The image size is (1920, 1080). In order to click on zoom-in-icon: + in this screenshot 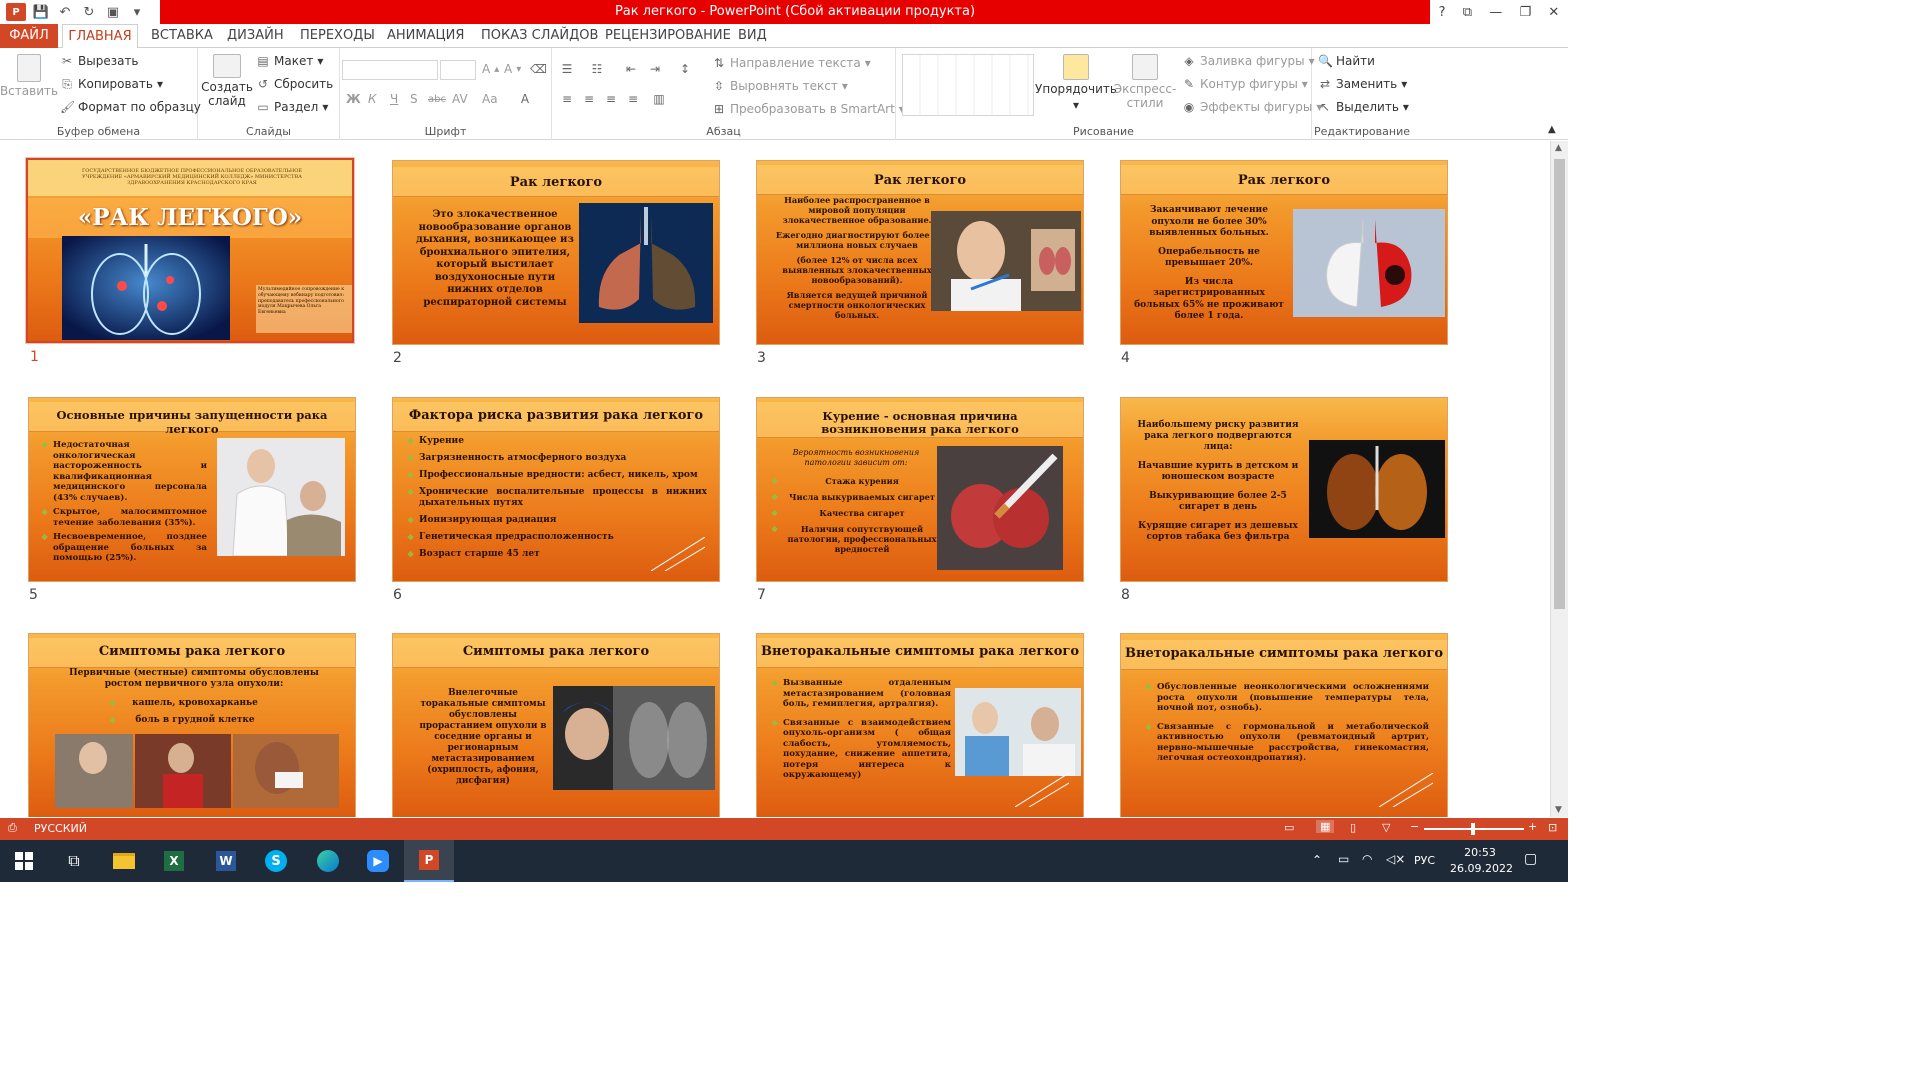, I will do `click(1532, 826)`.